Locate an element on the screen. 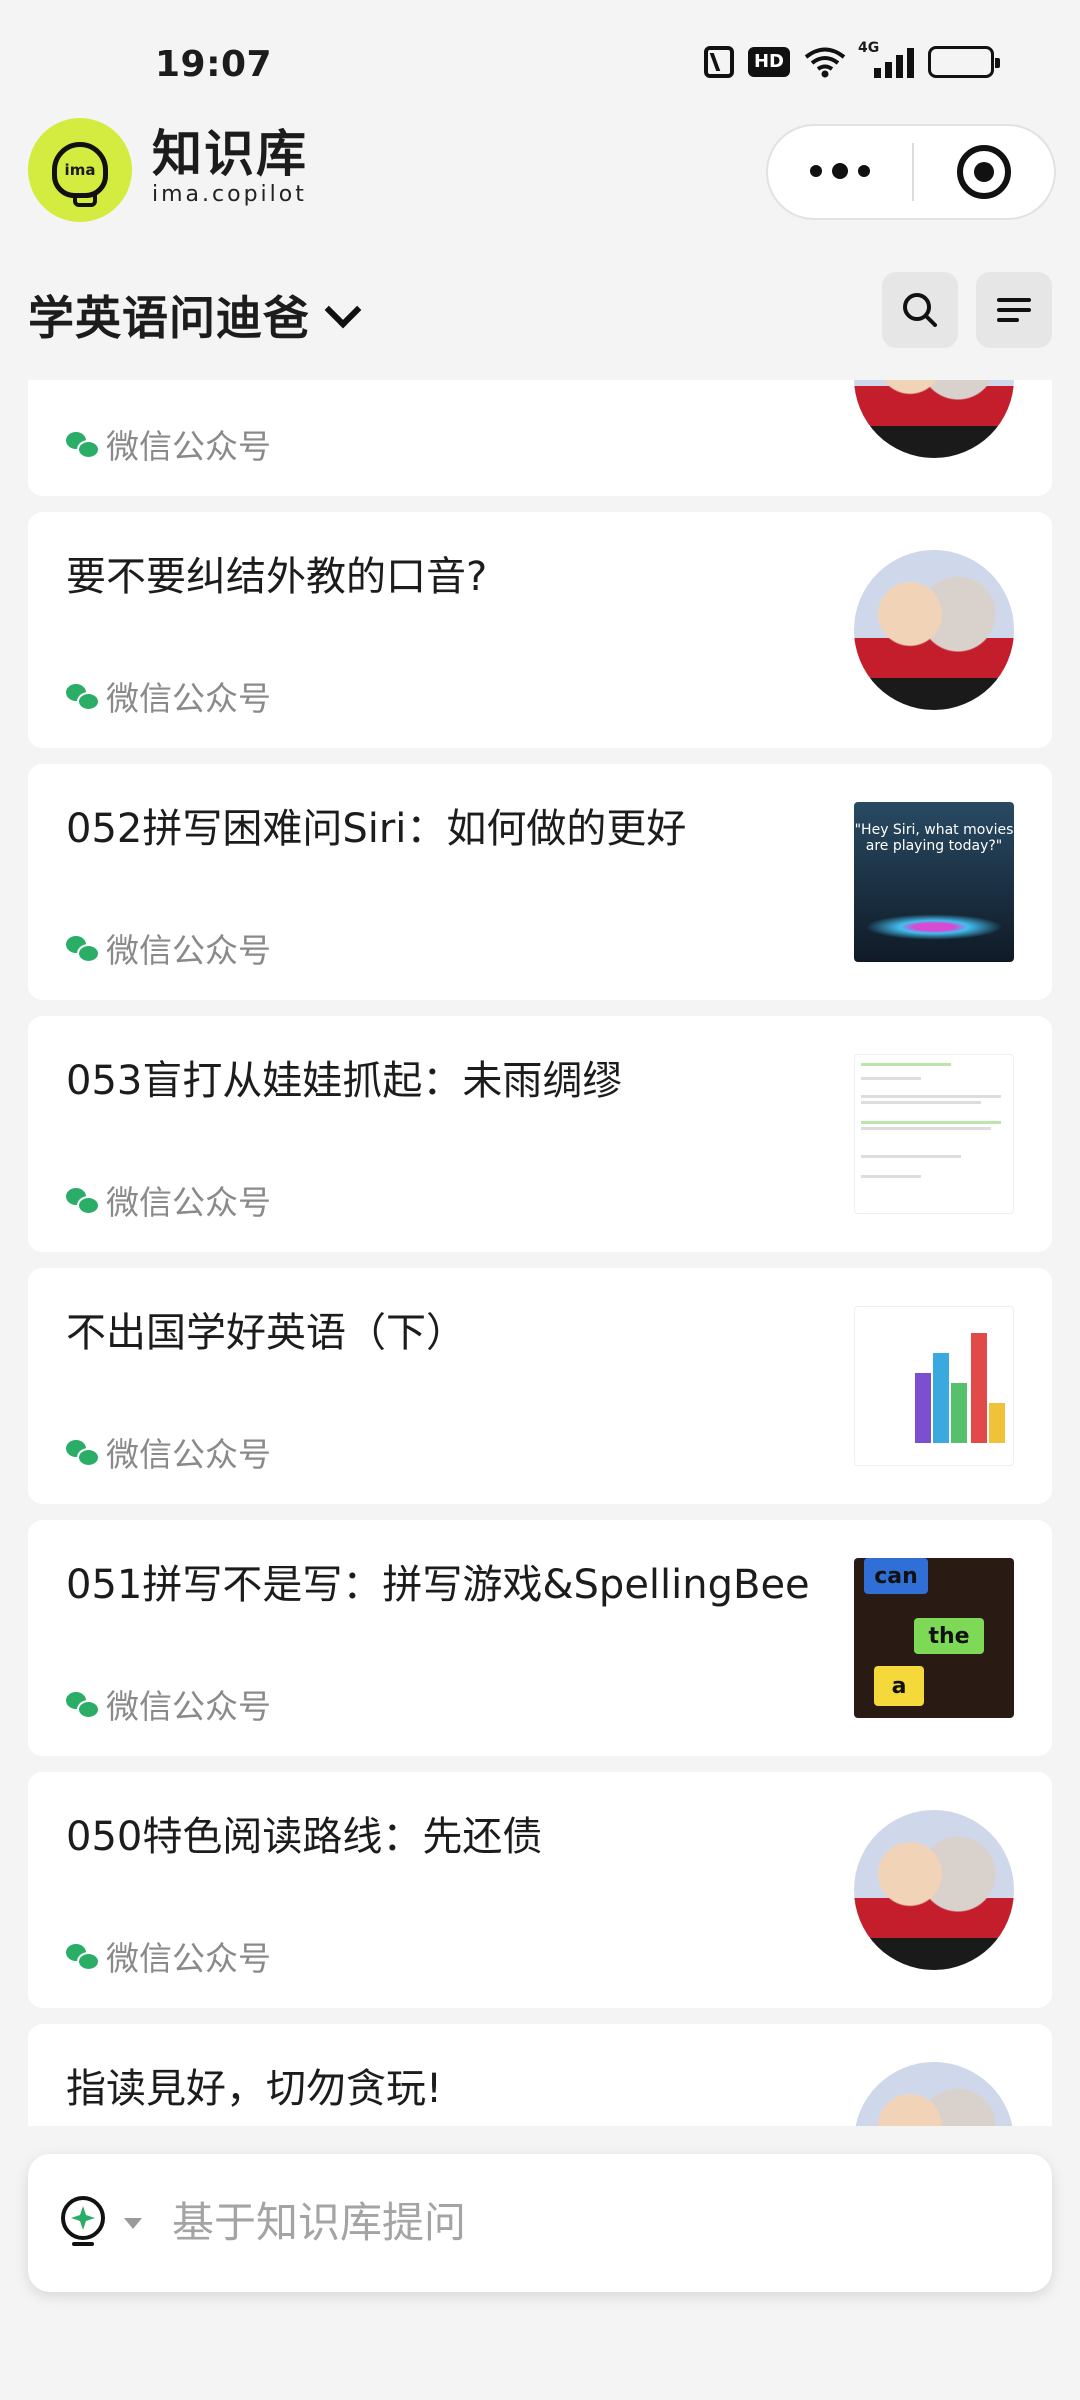 This screenshot has height=2400, width=1080. cellular-signal-icon: 4G is located at coordinates (886, 59).